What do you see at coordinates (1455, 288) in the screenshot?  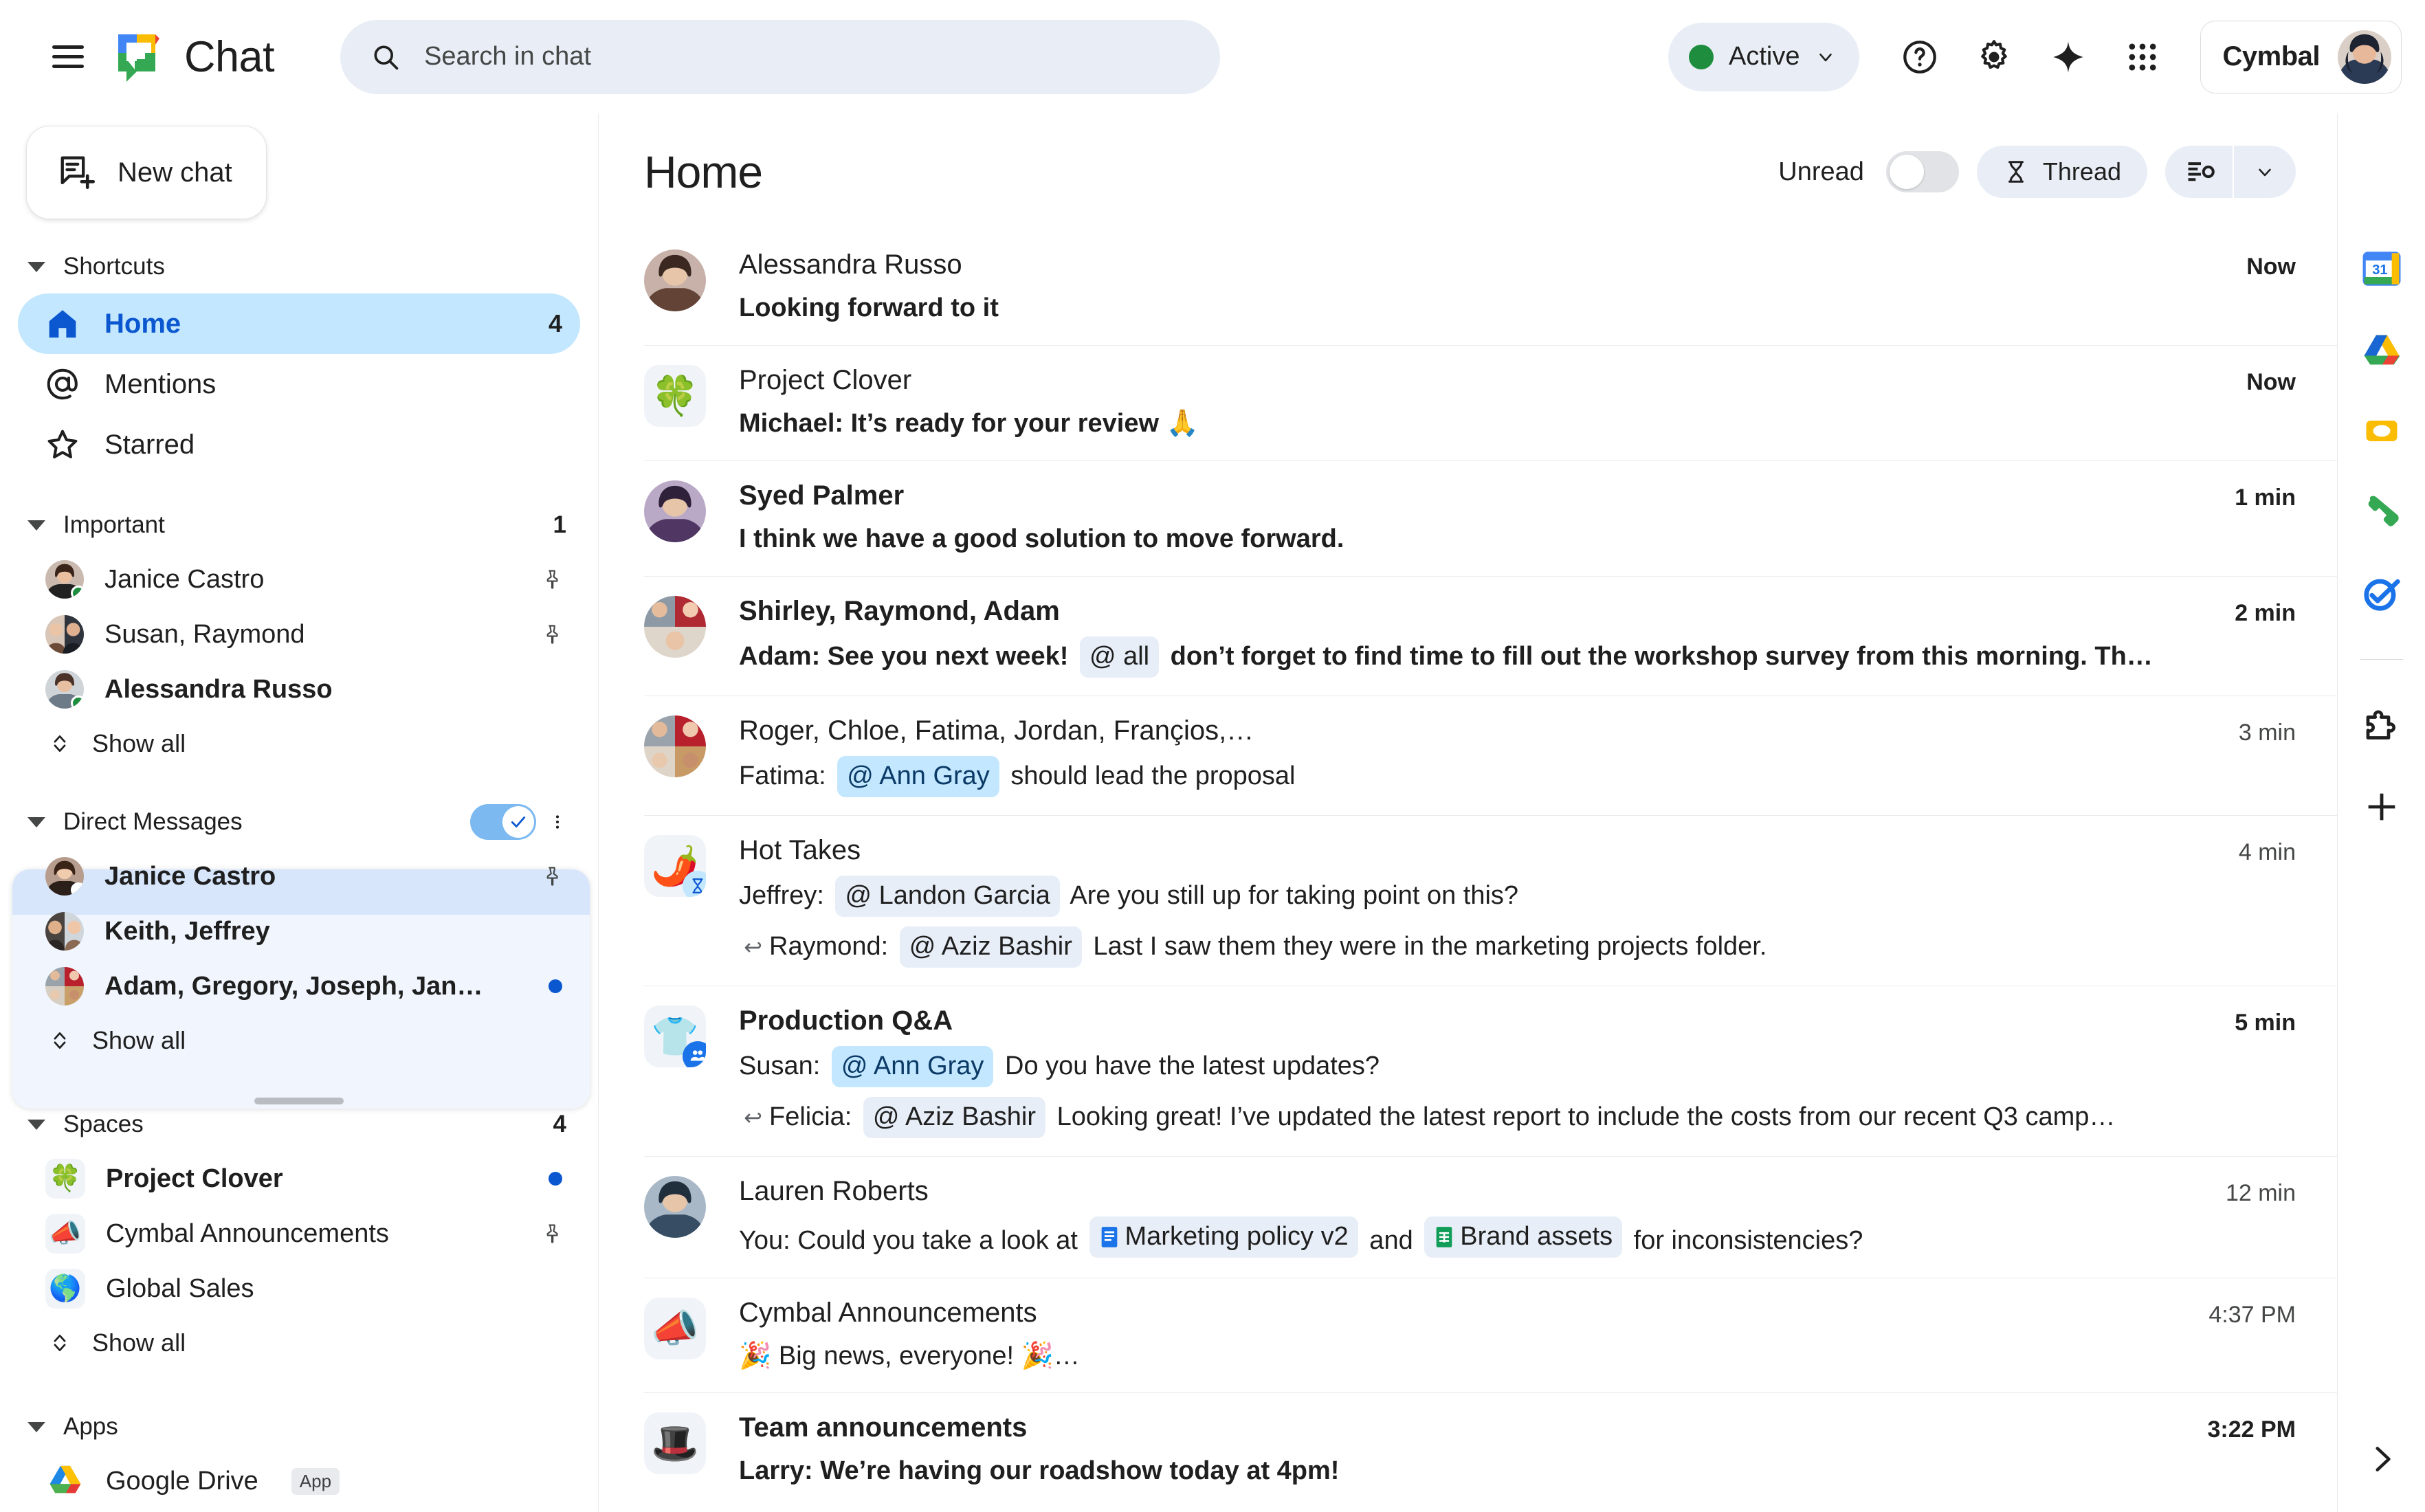 I see `conversation-body: Alessandra Russo Looking forward to it` at bounding box center [1455, 288].